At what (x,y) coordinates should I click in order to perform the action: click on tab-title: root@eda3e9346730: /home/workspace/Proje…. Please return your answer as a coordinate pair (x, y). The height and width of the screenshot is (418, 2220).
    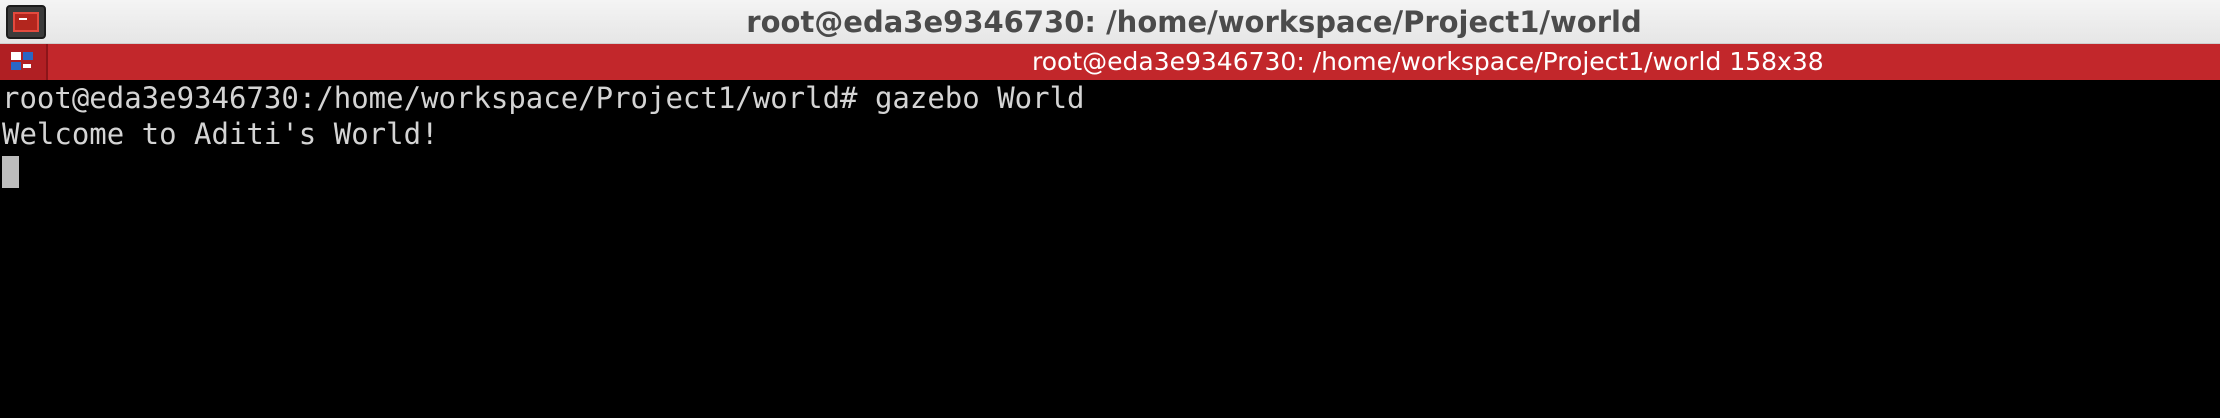
    Looking at the image, I should click on (1428, 62).